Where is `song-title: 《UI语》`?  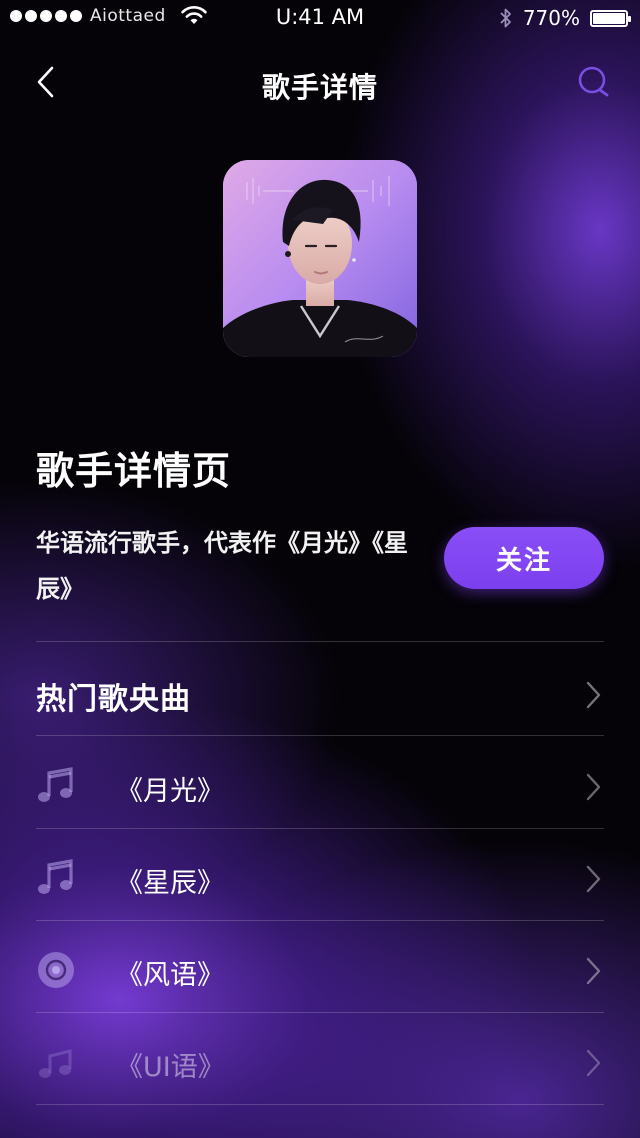
song-title: 《UI语》 is located at coordinates (170, 1067).